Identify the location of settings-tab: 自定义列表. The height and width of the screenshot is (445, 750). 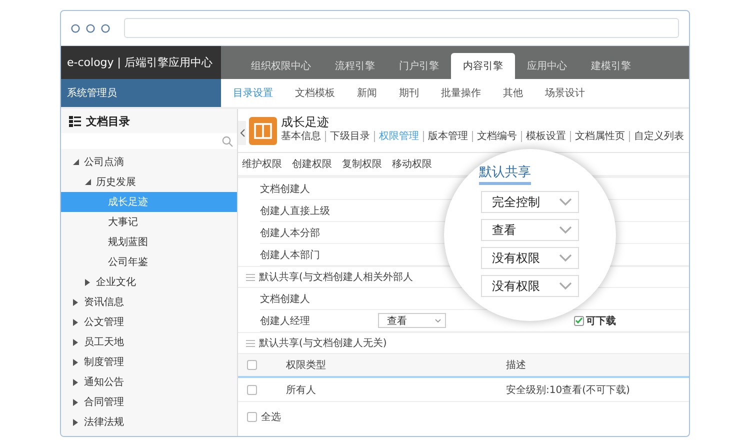
(658, 136).